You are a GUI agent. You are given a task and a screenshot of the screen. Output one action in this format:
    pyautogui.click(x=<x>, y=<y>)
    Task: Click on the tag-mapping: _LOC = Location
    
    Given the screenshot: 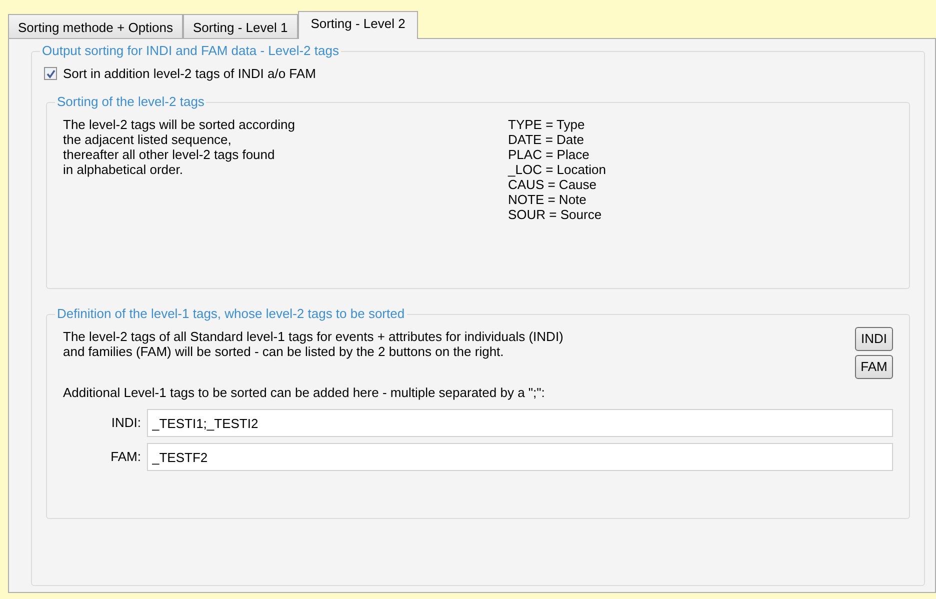 What is the action you would take?
    pyautogui.click(x=557, y=169)
    